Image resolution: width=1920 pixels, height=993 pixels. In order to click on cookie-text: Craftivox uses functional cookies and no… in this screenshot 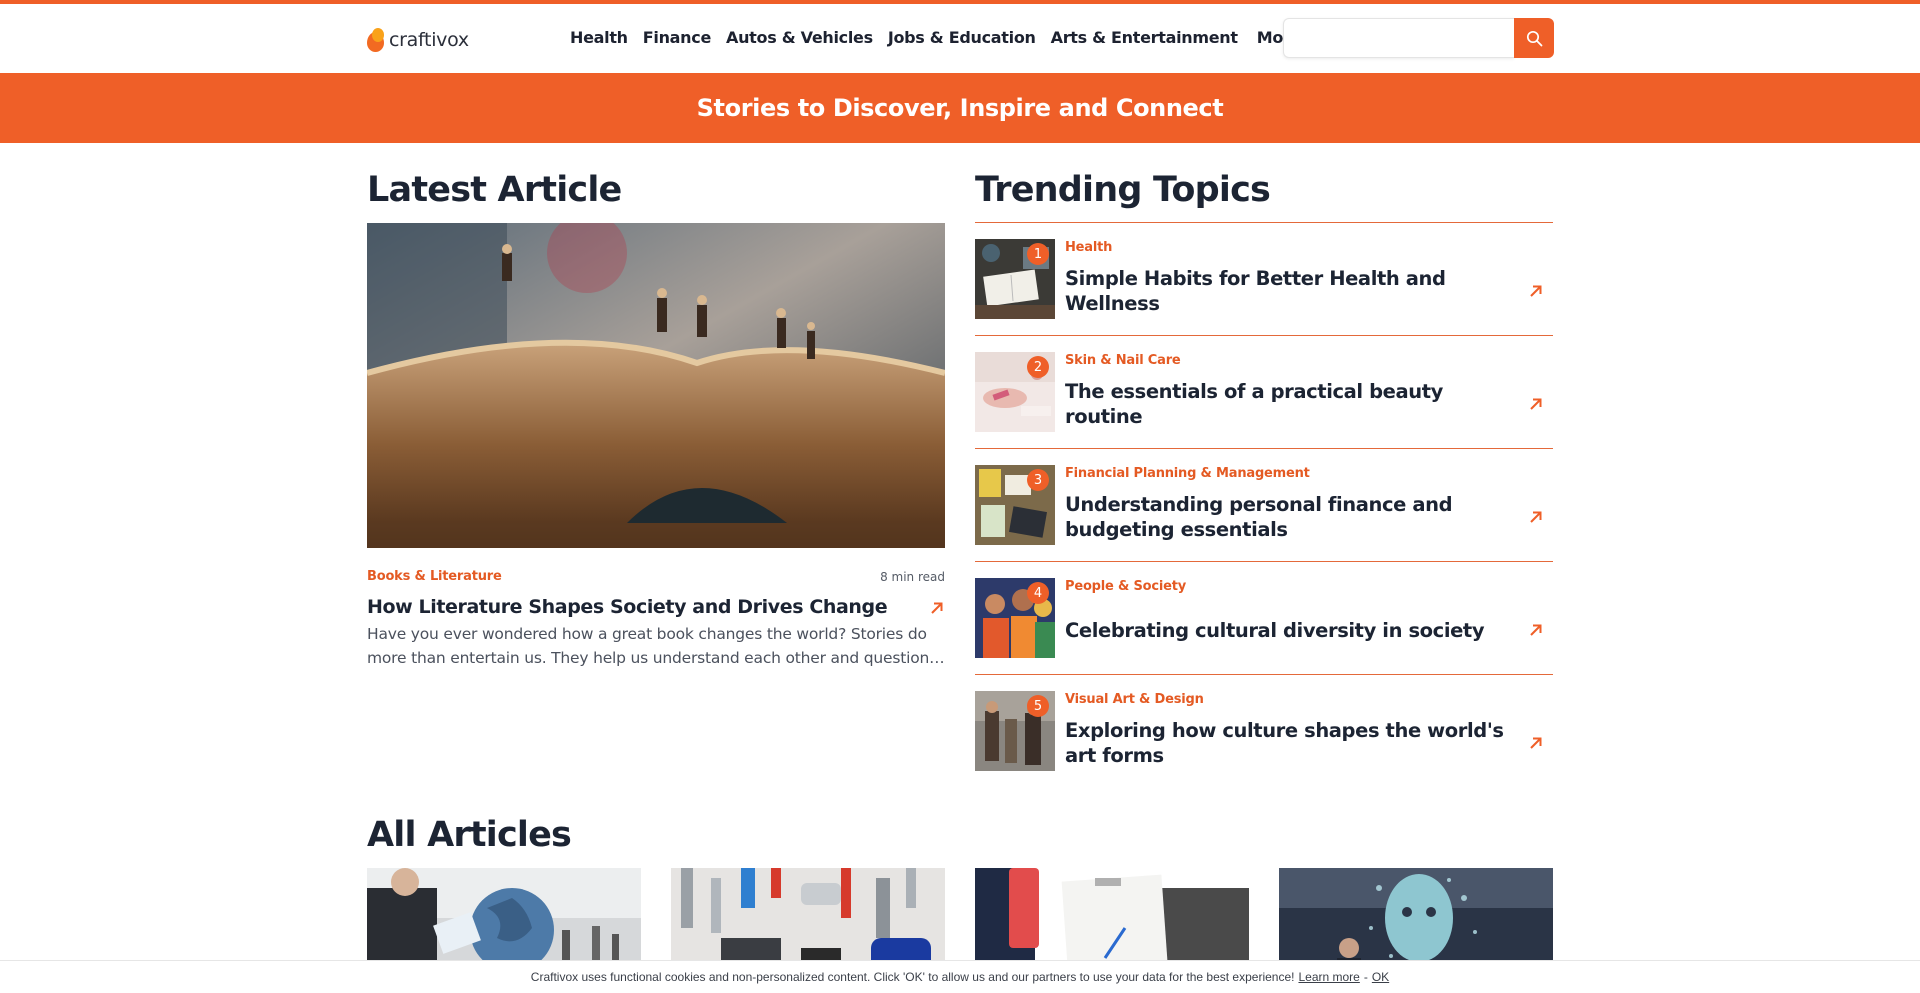, I will do `click(912, 977)`.